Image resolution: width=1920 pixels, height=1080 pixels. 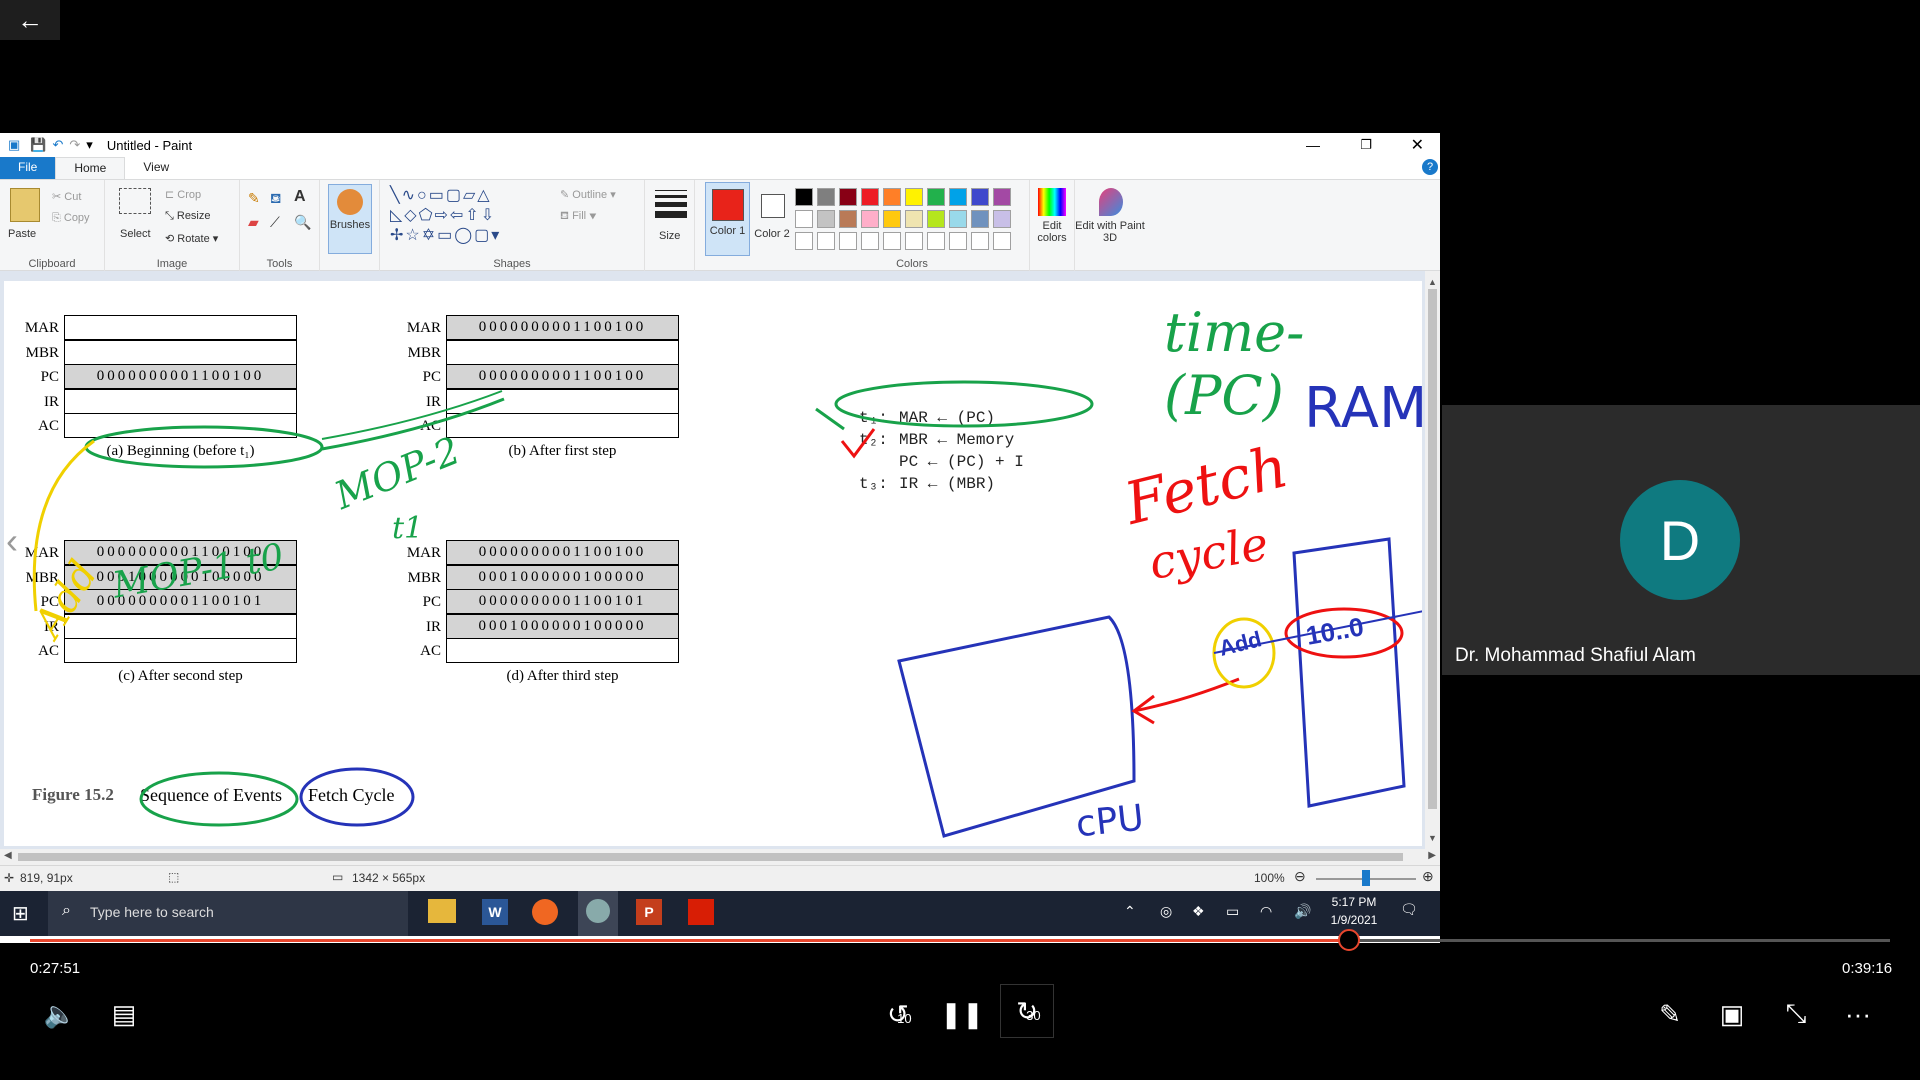 I want to click on forward-button: ↻ 30, so click(x=1027, y=1011).